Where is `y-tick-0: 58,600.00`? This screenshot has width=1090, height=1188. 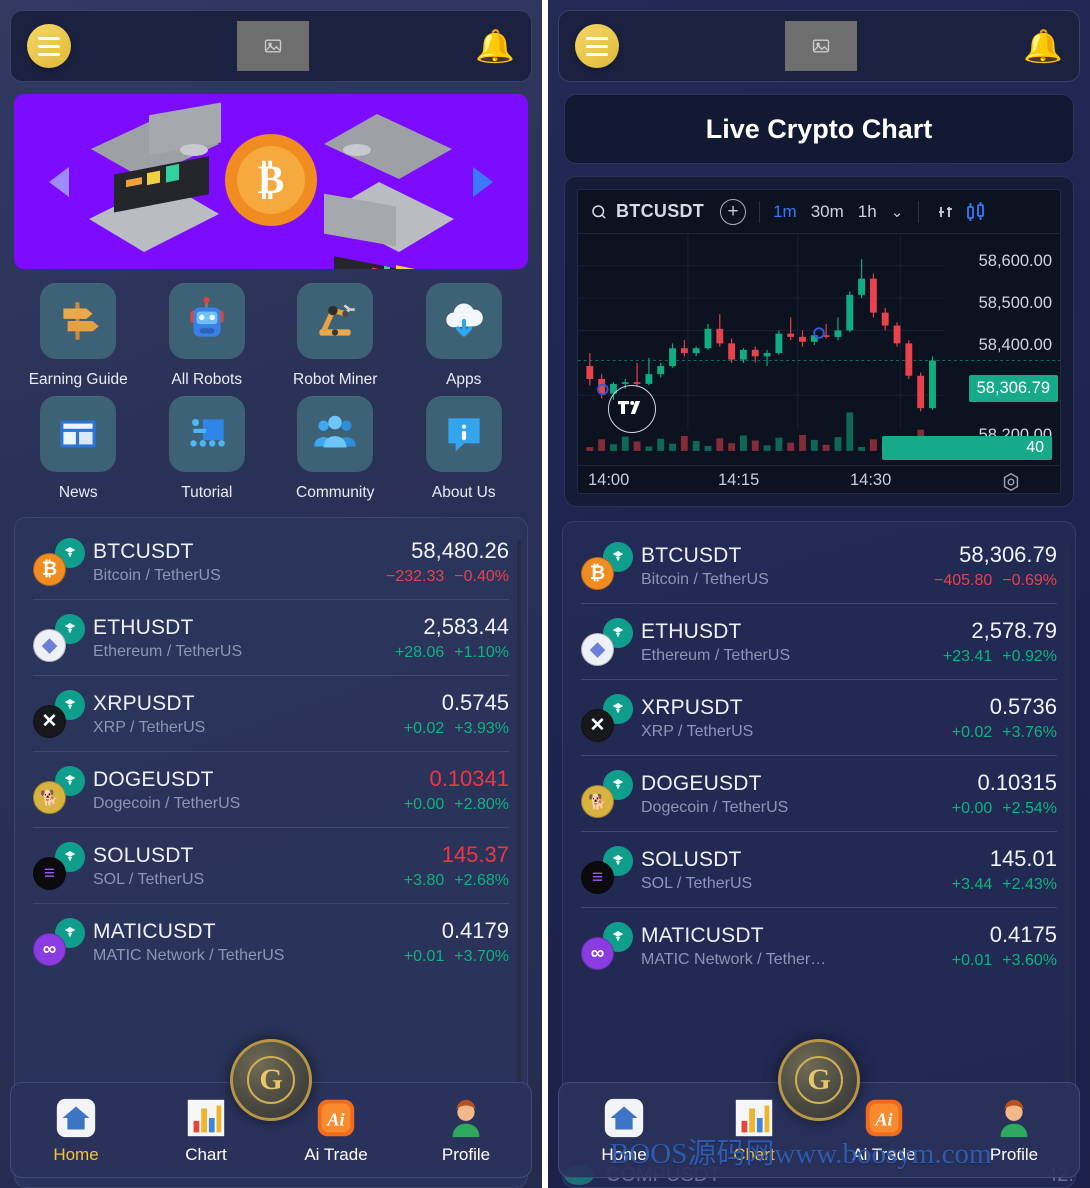 y-tick-0: 58,600.00 is located at coordinates (1015, 261).